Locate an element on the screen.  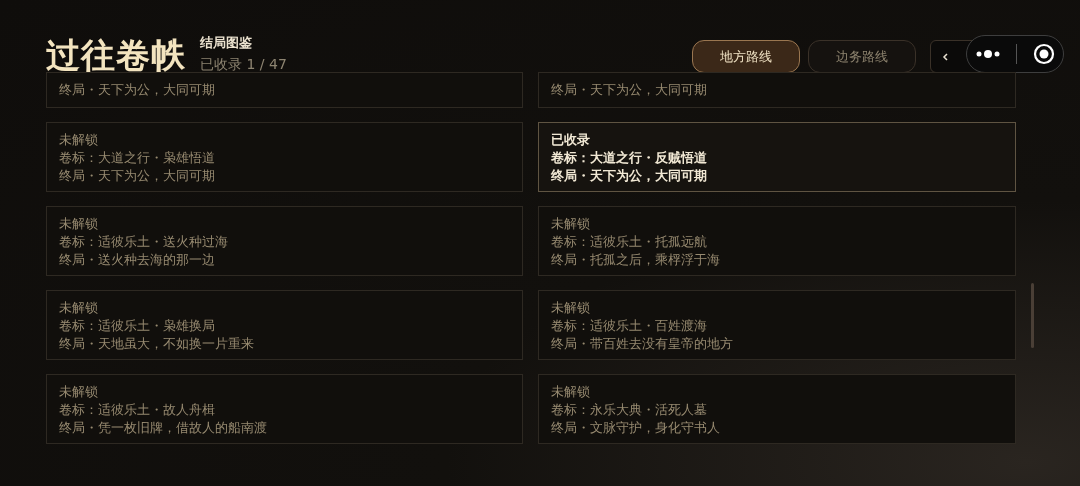
ending-card: 未解锁 卷标：适彼乐土・百姓渡海 终局・带百姓去没有皇帝的地方 is located at coordinates (777, 325).